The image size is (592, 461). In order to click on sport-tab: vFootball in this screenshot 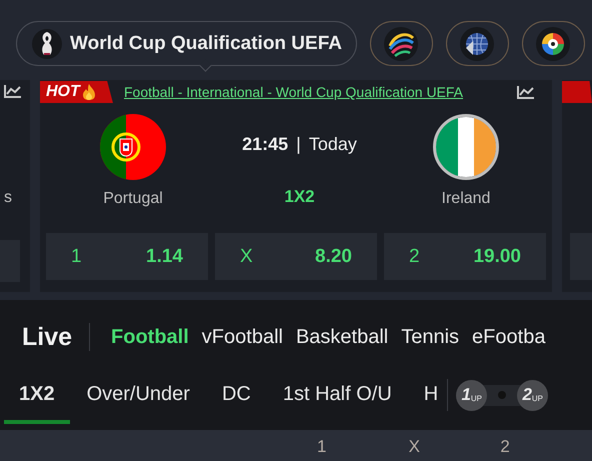, I will do `click(242, 337)`.